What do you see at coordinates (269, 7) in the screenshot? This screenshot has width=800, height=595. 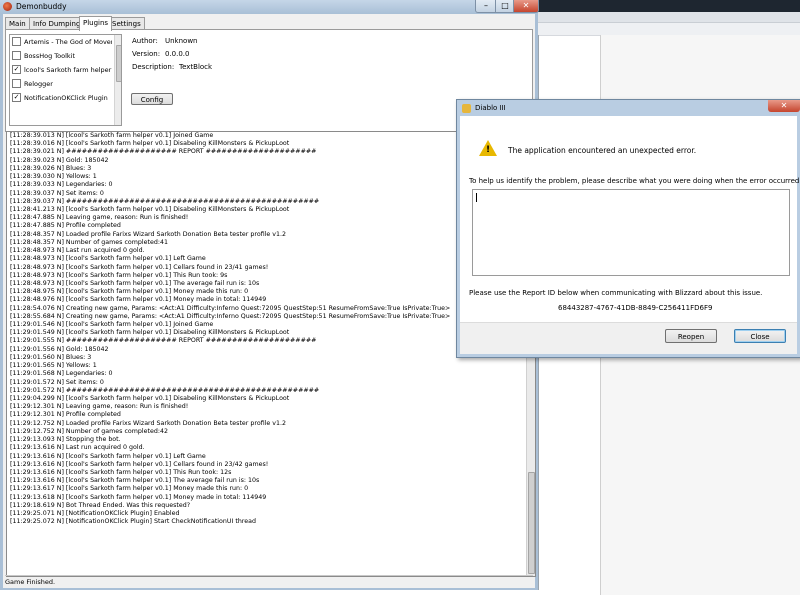 I see `title-bar: Demonbuddy – □ ✕` at bounding box center [269, 7].